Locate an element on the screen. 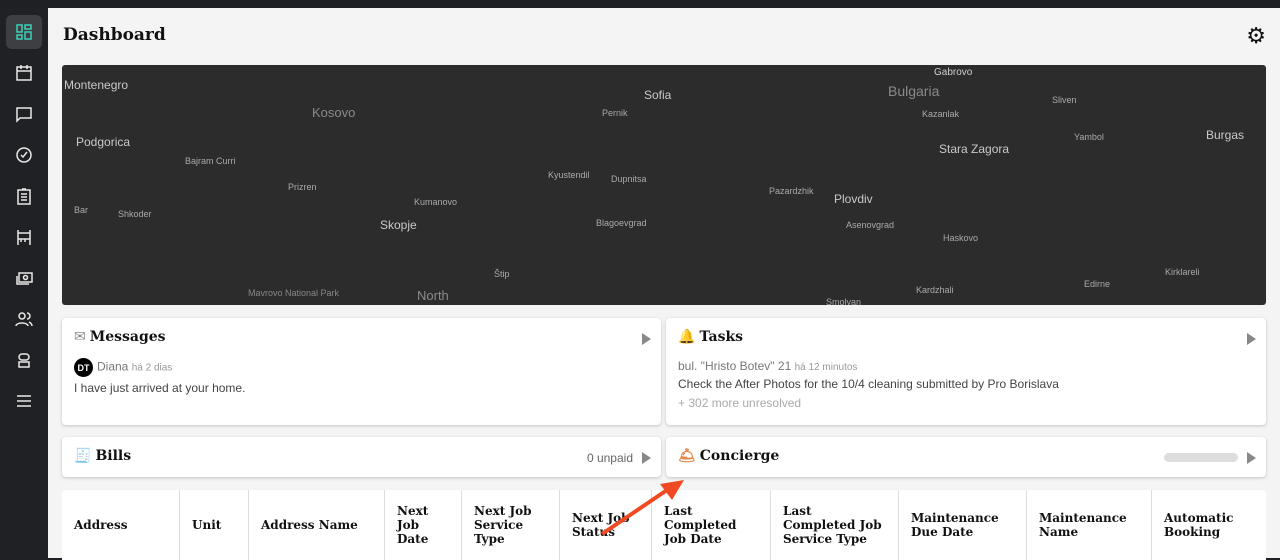  map-label: Mavrovo National Park is located at coordinates (294, 293).